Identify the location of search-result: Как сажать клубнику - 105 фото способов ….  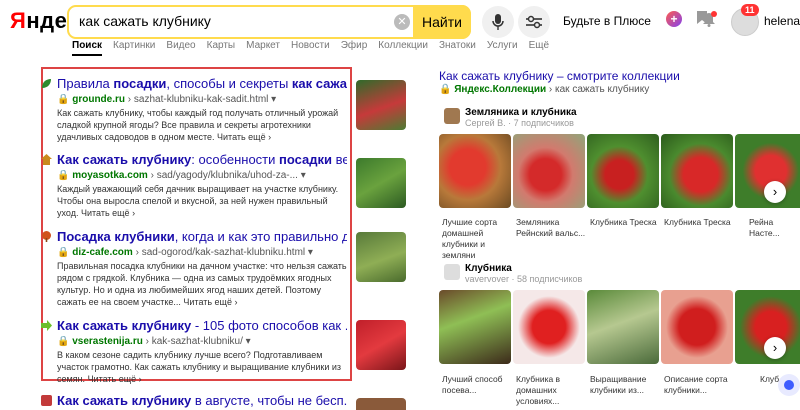
(194, 351).